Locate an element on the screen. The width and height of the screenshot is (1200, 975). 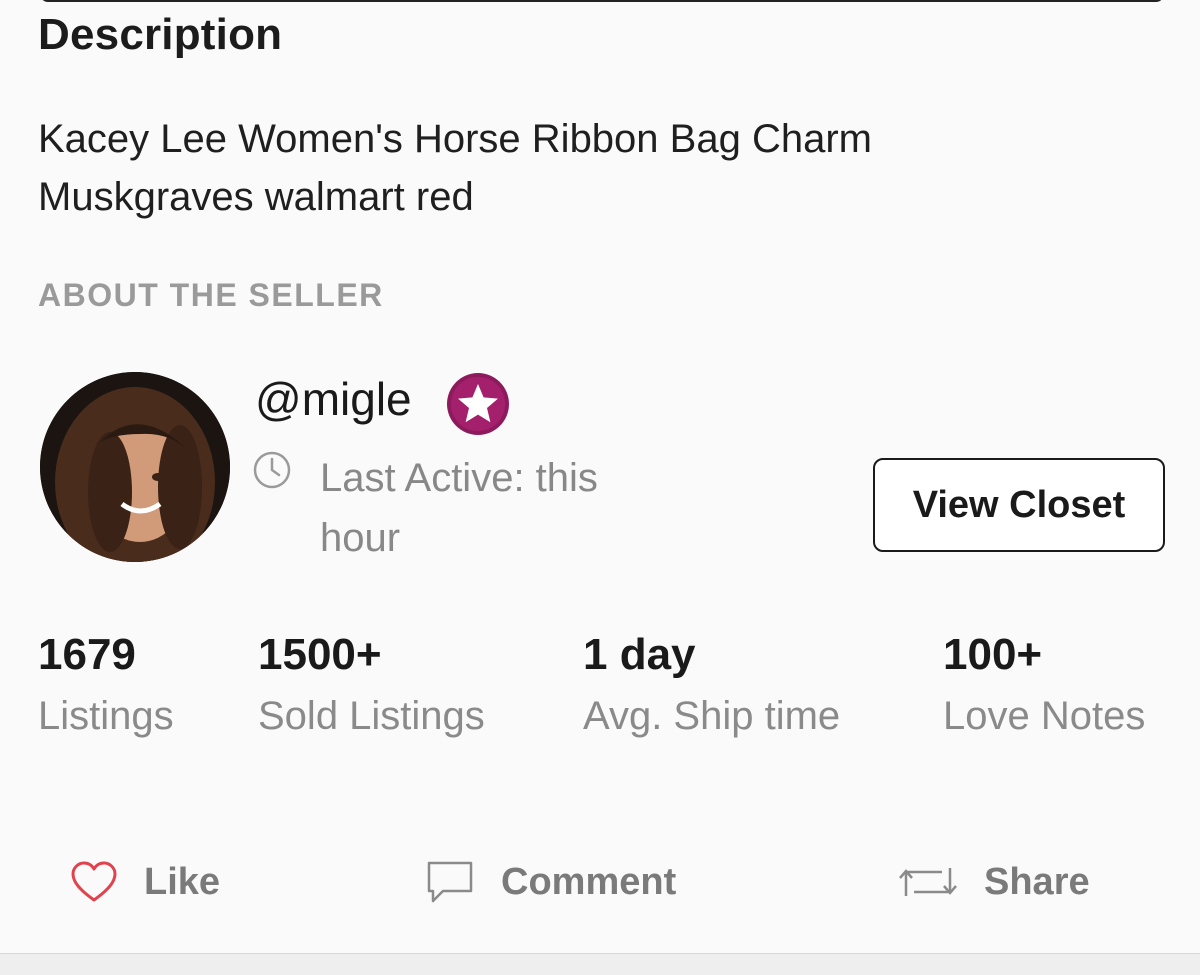
share-button: Share is located at coordinates (994, 882).